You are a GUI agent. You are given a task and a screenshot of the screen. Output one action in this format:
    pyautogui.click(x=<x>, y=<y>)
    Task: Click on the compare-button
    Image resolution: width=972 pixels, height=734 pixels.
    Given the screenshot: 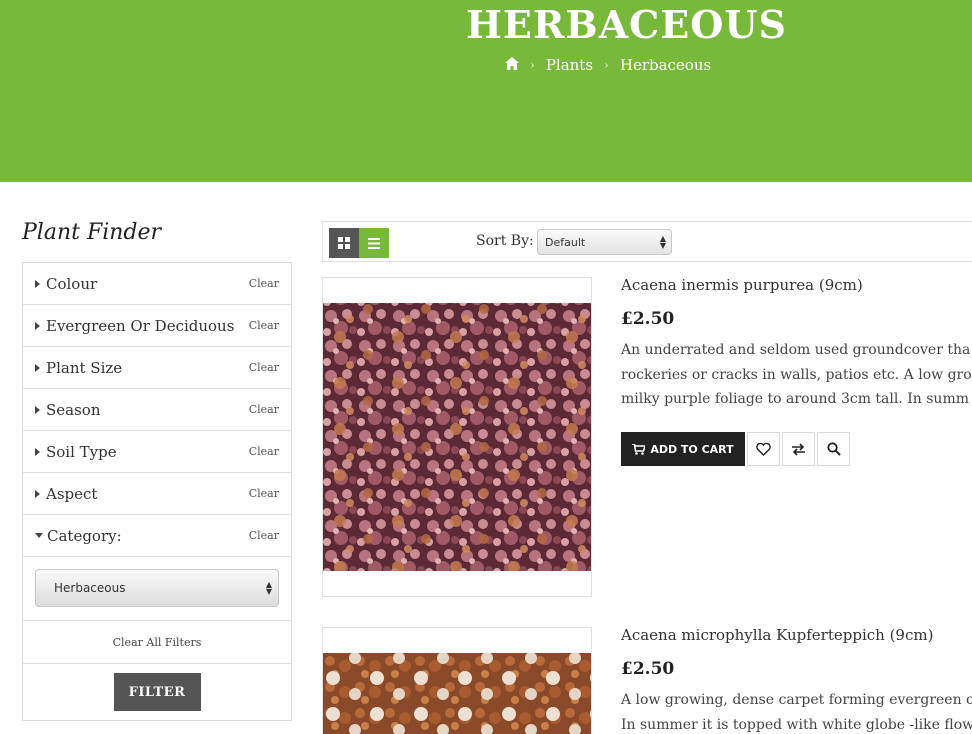 What is the action you would take?
    pyautogui.click(x=798, y=449)
    